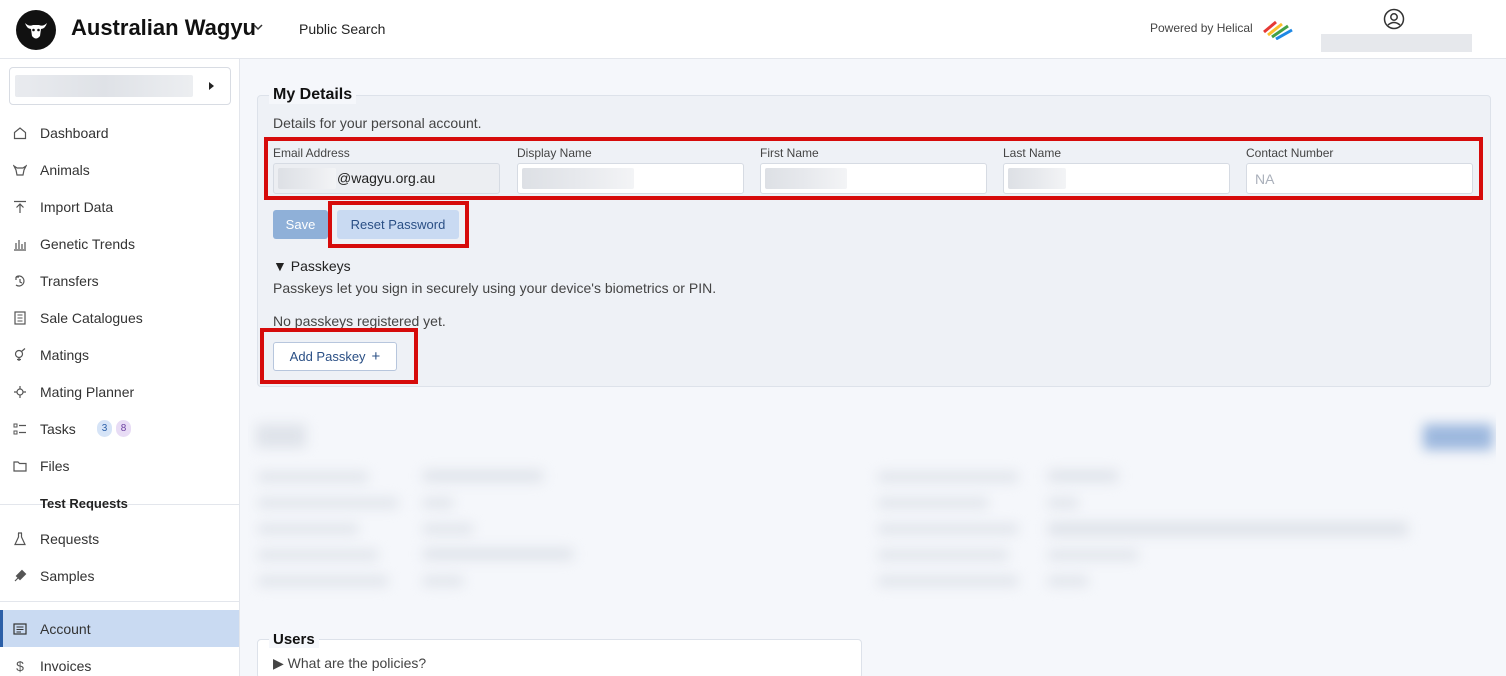  What do you see at coordinates (1201, 28) in the screenshot?
I see `powered-by-text: Powered by Helical` at bounding box center [1201, 28].